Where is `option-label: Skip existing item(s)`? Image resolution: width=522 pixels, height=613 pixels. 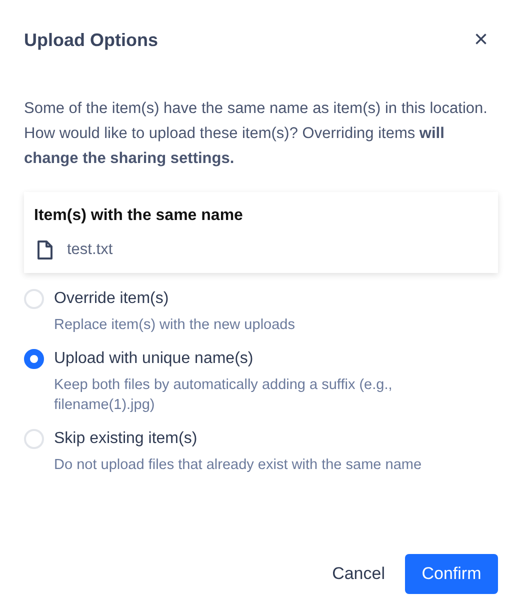
option-label: Skip existing item(s) is located at coordinates (246, 439).